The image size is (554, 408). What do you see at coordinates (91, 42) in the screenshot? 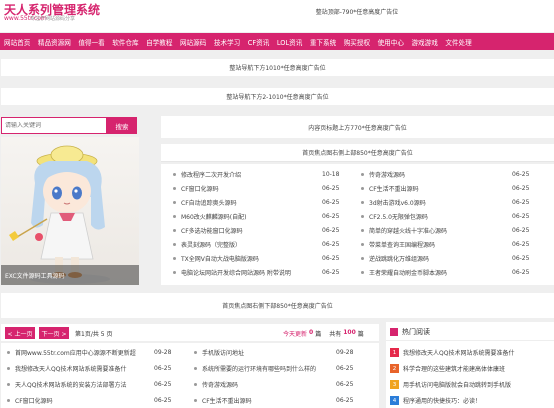
I see `nav-item: 值得一看` at bounding box center [91, 42].